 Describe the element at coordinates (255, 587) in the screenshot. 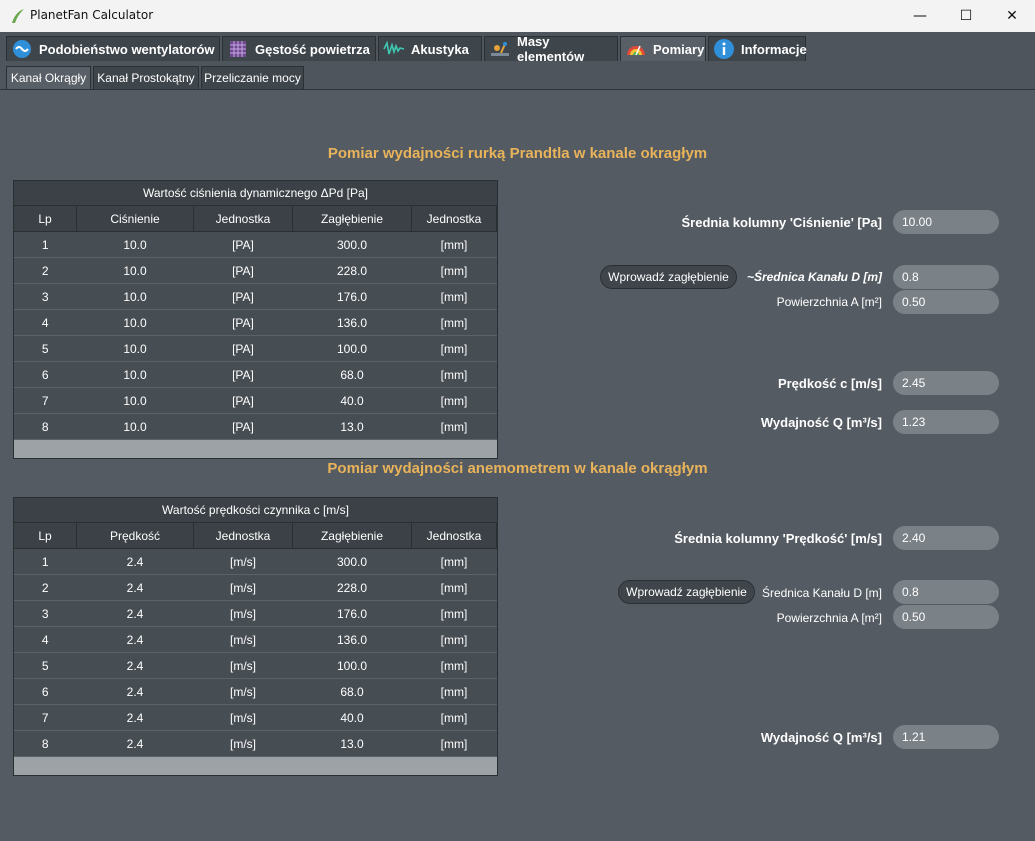

I see `table-row: 2 2.4 [m/s] 228.0 [mm]` at that location.